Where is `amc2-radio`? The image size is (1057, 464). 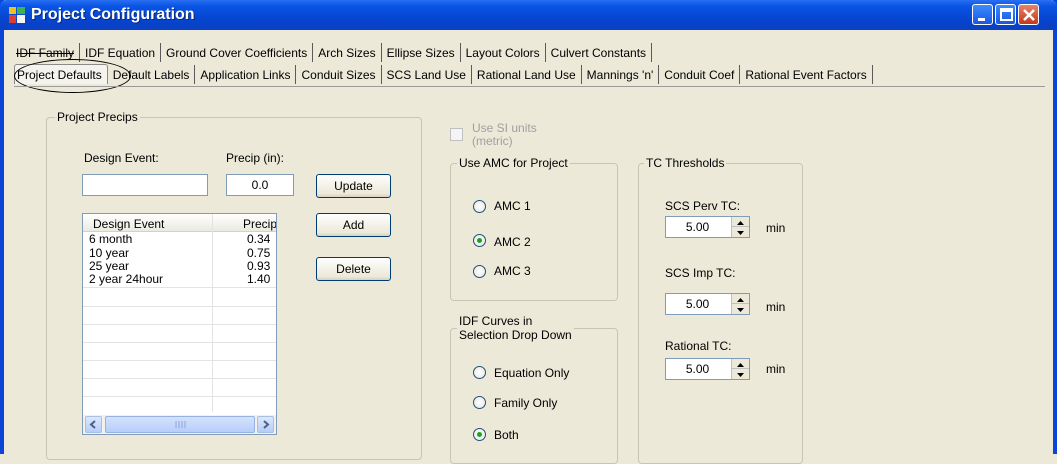
amc2-radio is located at coordinates (479, 240).